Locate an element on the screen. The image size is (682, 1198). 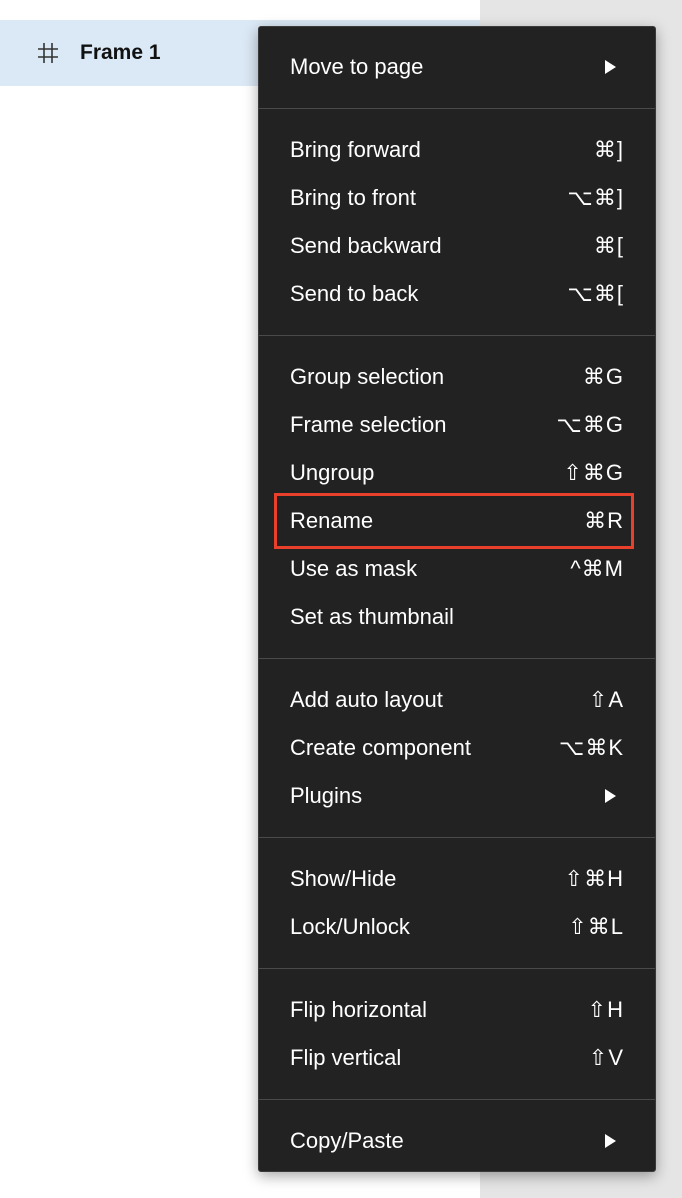
menu-item-bring-to-front: Bring to front ⌥⌘] is located at coordinates (457, 198).